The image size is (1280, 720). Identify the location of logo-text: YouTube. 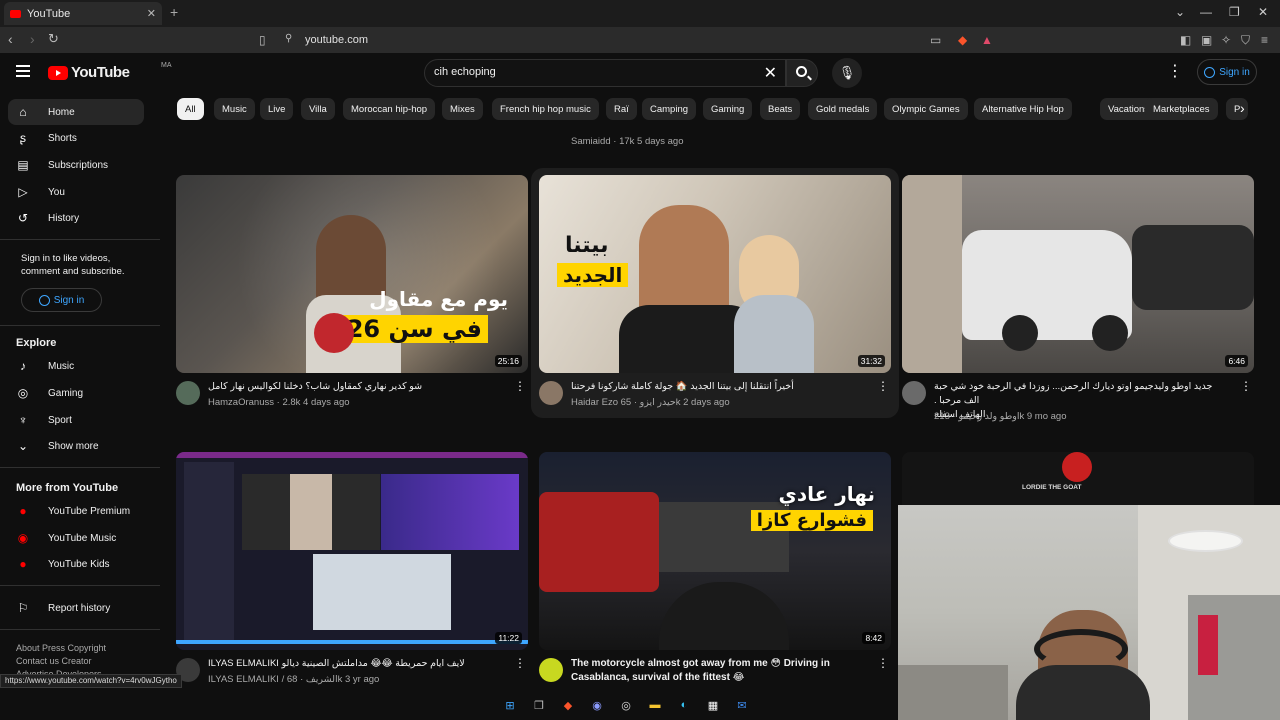
(100, 72).